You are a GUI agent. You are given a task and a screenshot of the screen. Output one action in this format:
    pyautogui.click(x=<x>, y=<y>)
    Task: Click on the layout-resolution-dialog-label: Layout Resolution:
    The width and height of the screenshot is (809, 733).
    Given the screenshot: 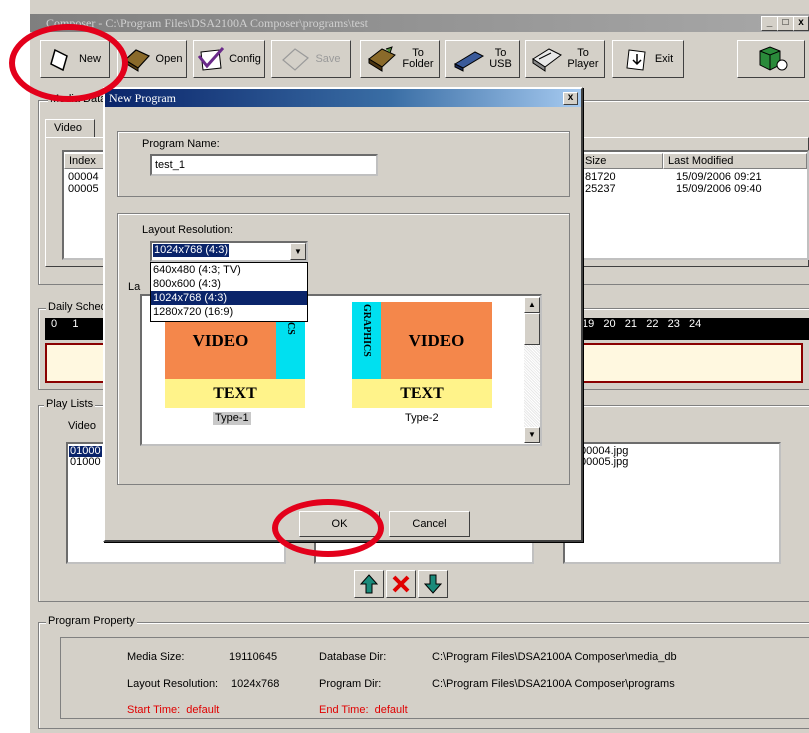 What is the action you would take?
    pyautogui.click(x=188, y=230)
    